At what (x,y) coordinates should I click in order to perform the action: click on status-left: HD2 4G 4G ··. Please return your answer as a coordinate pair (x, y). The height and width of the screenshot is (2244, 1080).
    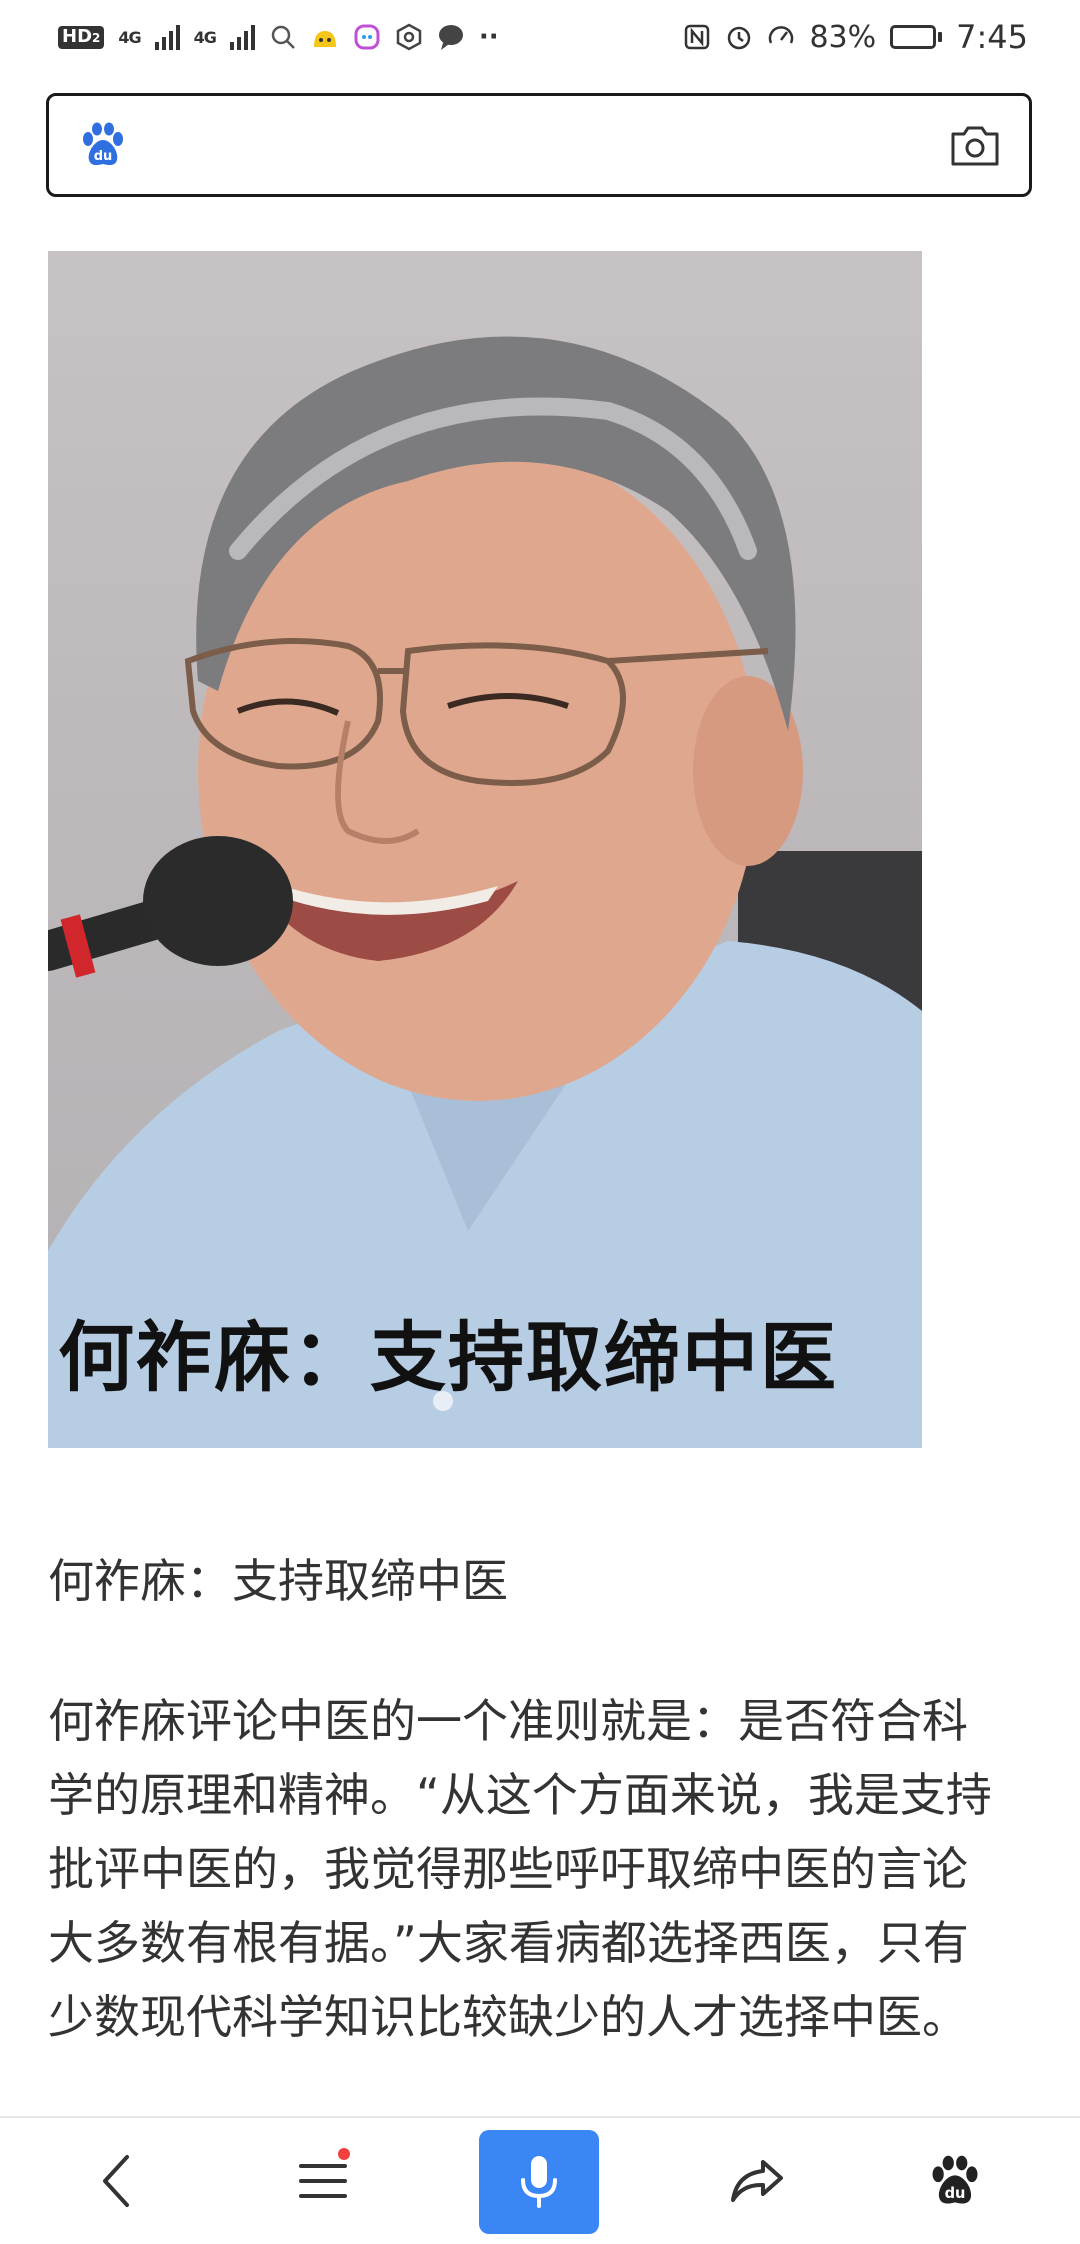
    Looking at the image, I should click on (278, 37).